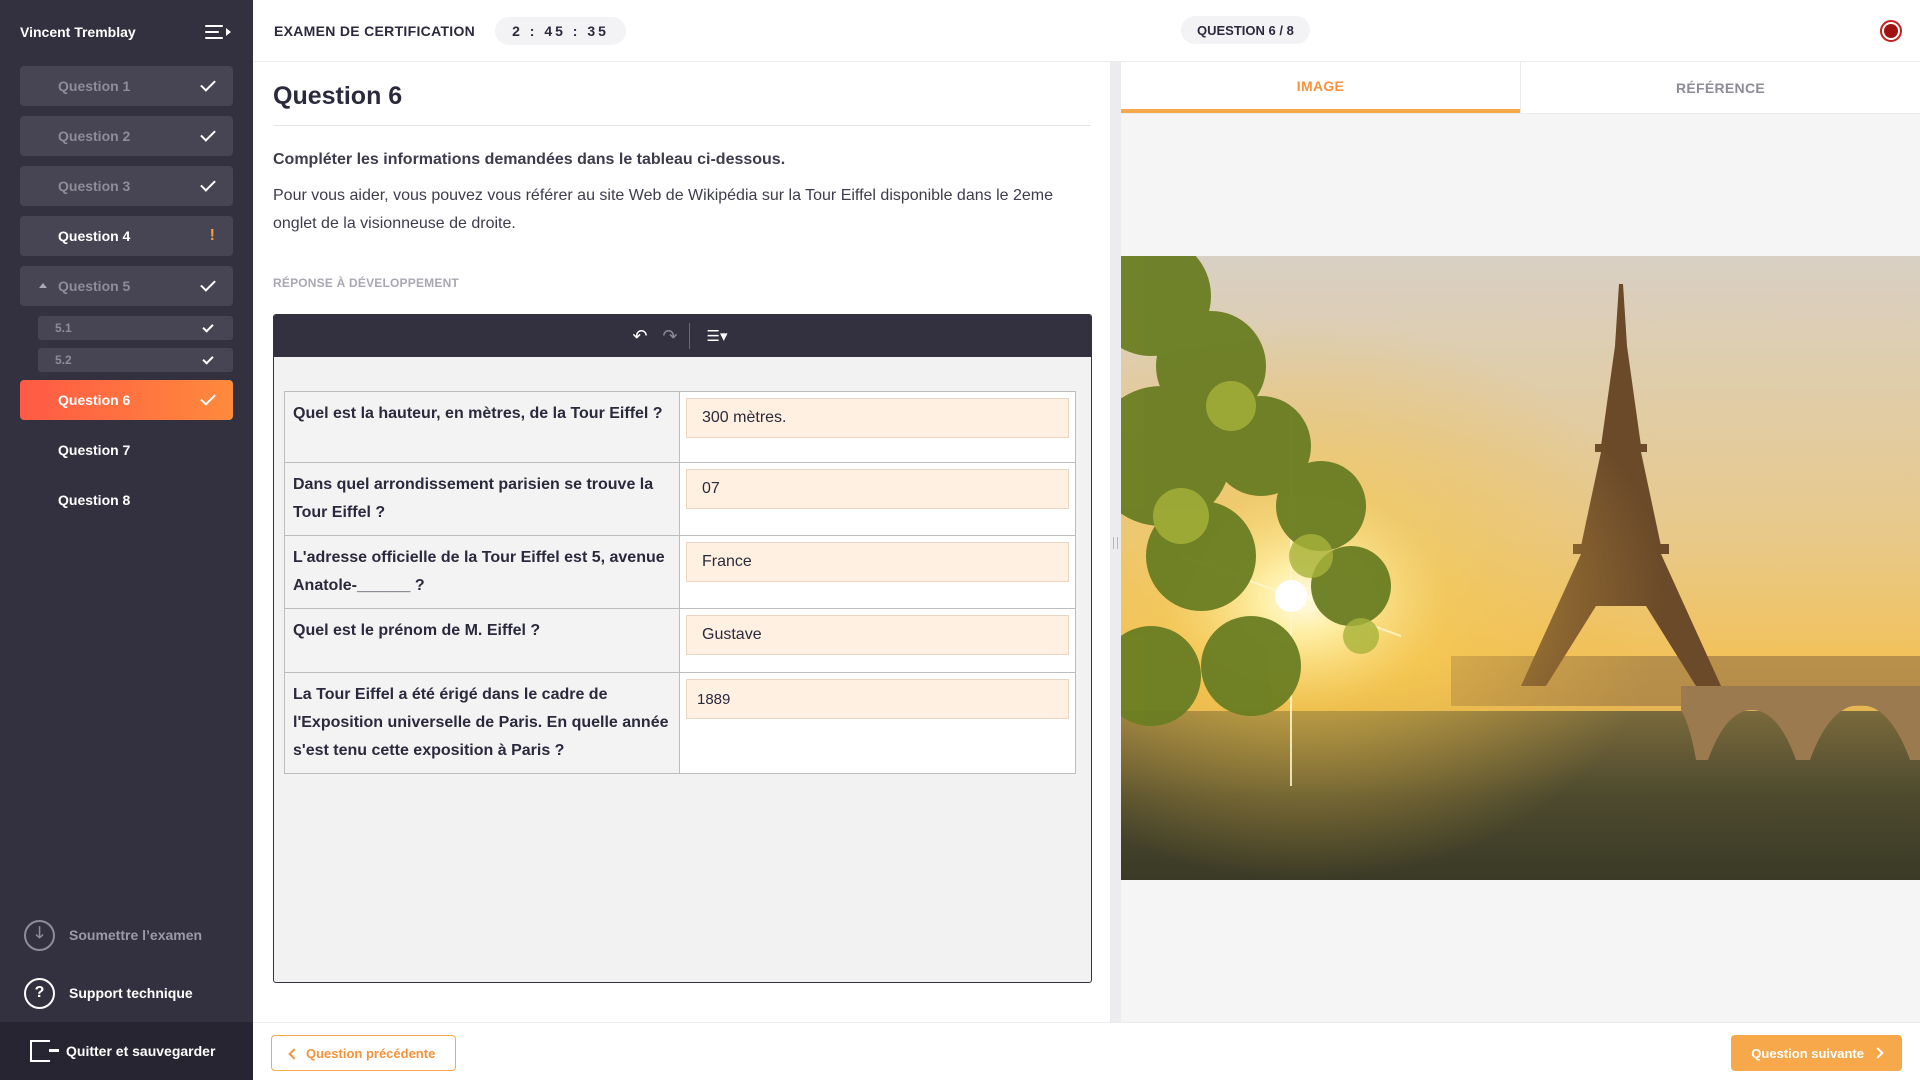 The height and width of the screenshot is (1080, 1920). I want to click on question-title: Question 6, so click(682, 104).